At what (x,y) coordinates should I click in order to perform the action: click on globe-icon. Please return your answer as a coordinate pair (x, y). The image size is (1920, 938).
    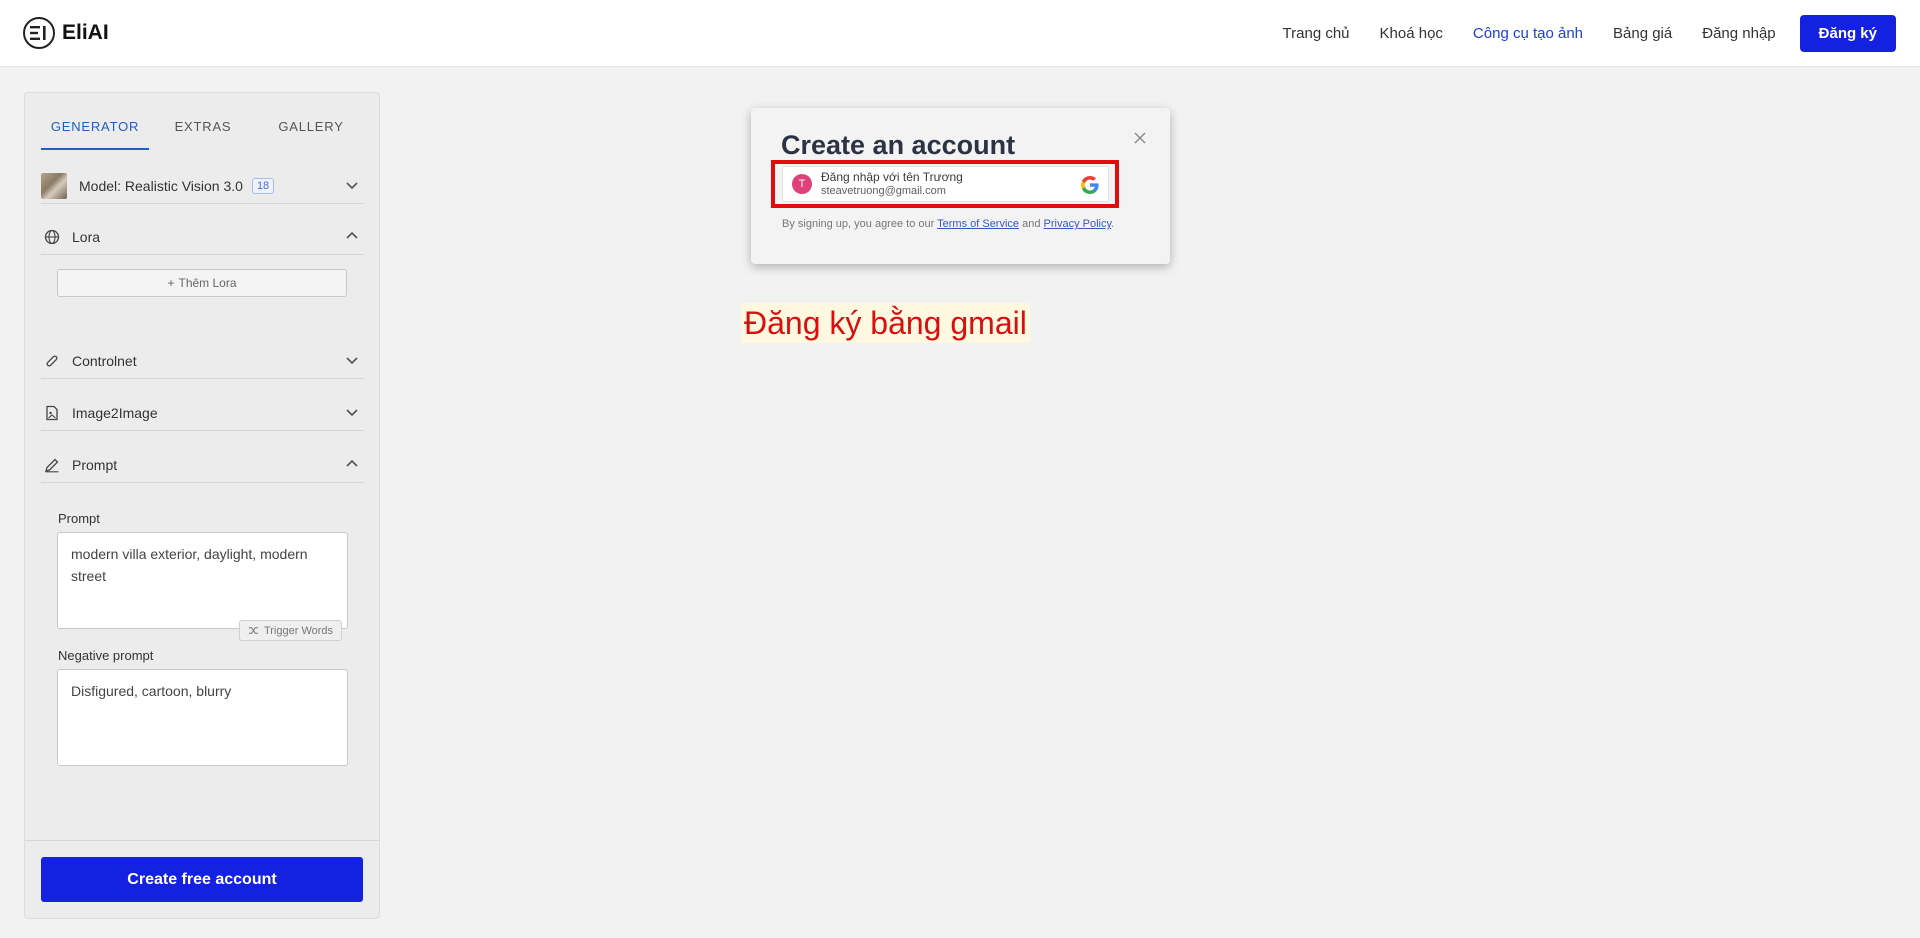
    Looking at the image, I should click on (51, 236).